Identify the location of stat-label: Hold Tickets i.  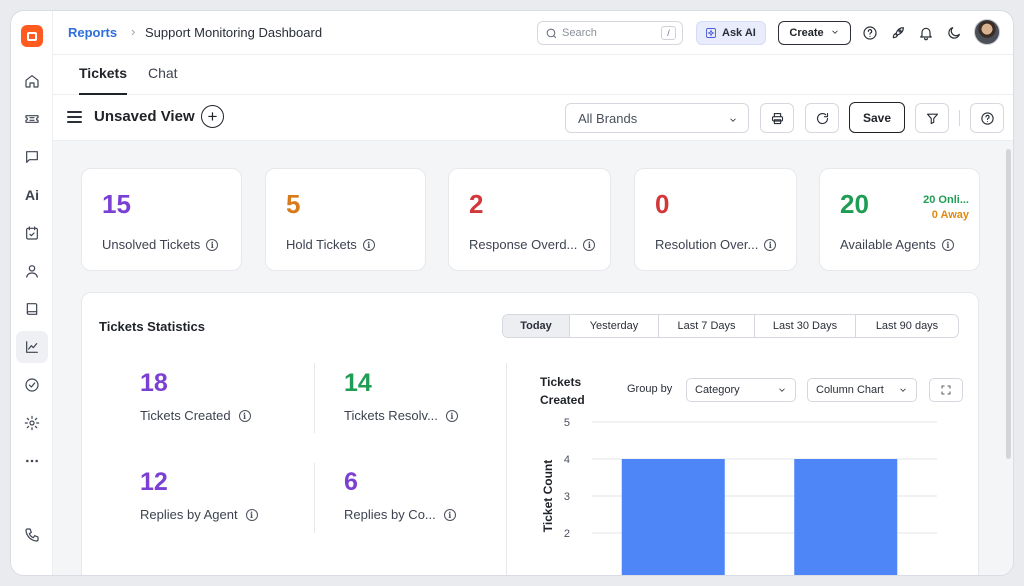
(330, 244).